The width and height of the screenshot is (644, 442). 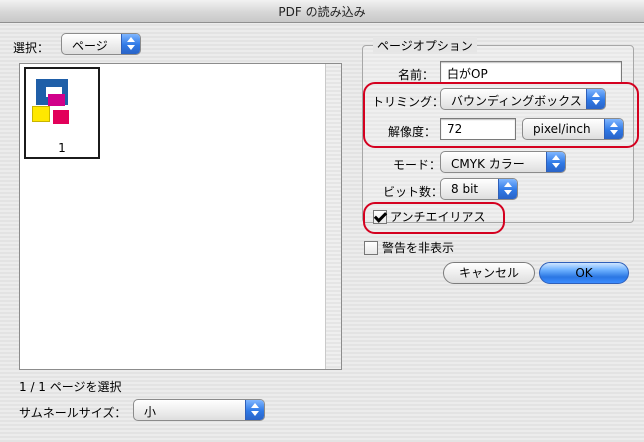 I want to click on bitdepth-popup: 8 bit, so click(x=479, y=189).